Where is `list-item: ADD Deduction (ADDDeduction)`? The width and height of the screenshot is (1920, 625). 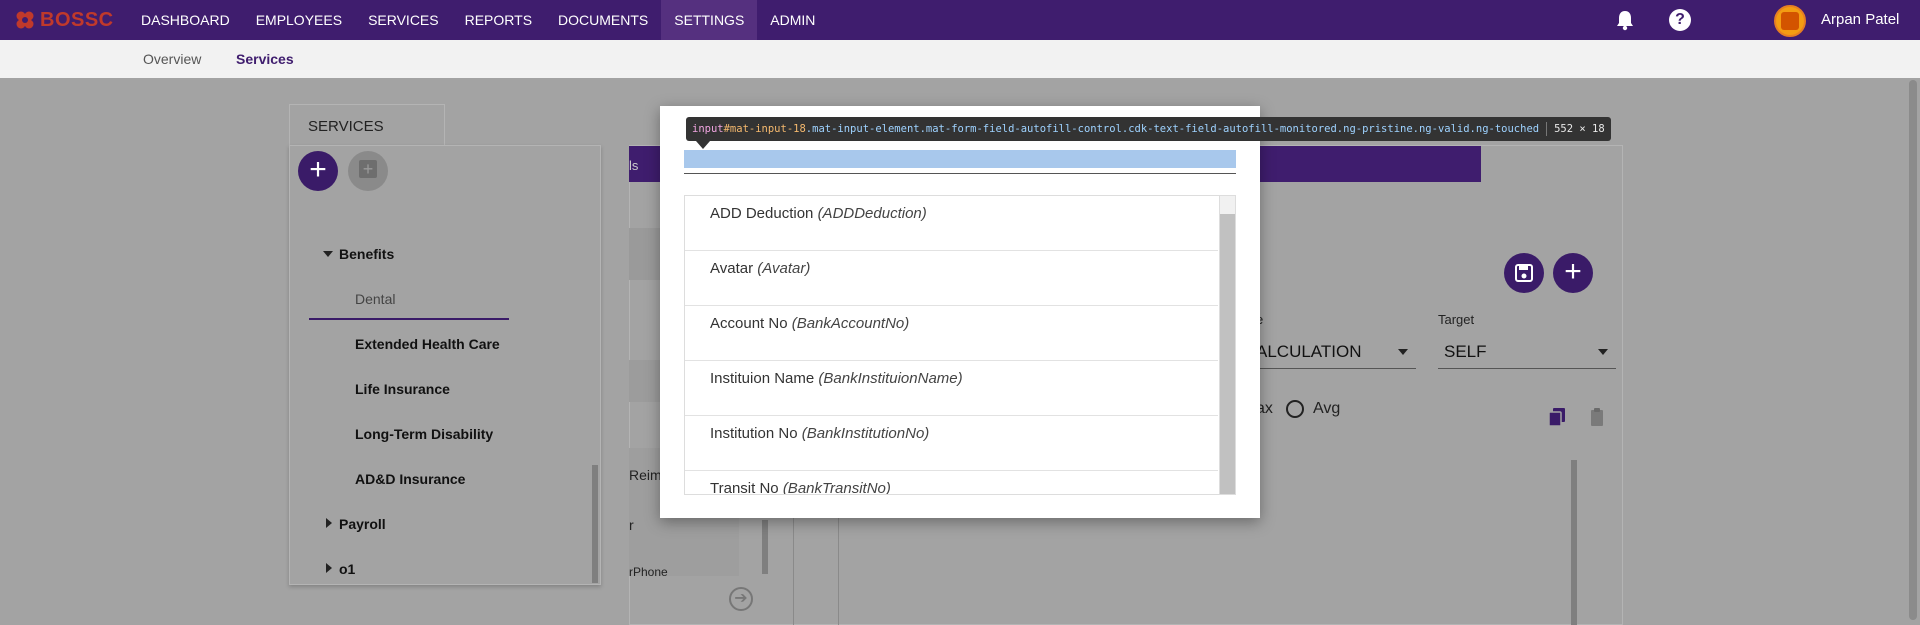
list-item: ADD Deduction (ADDDeduction) is located at coordinates (951, 223).